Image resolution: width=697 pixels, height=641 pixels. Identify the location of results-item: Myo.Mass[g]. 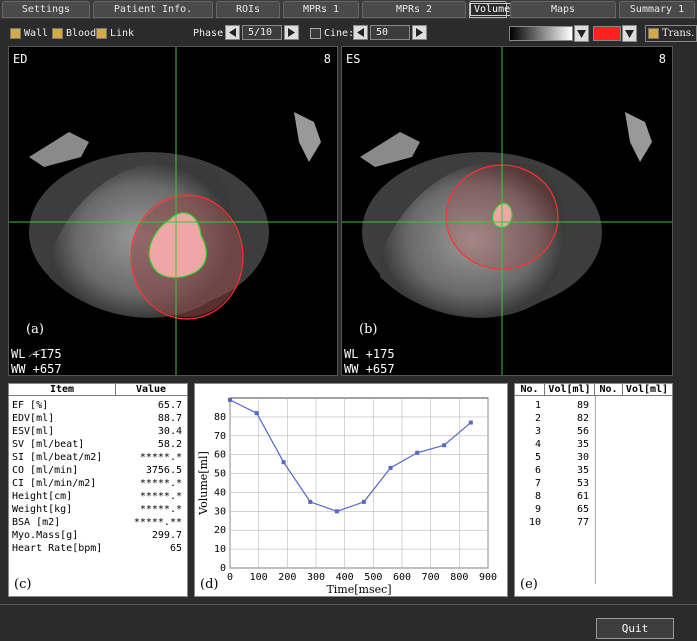
(45, 535).